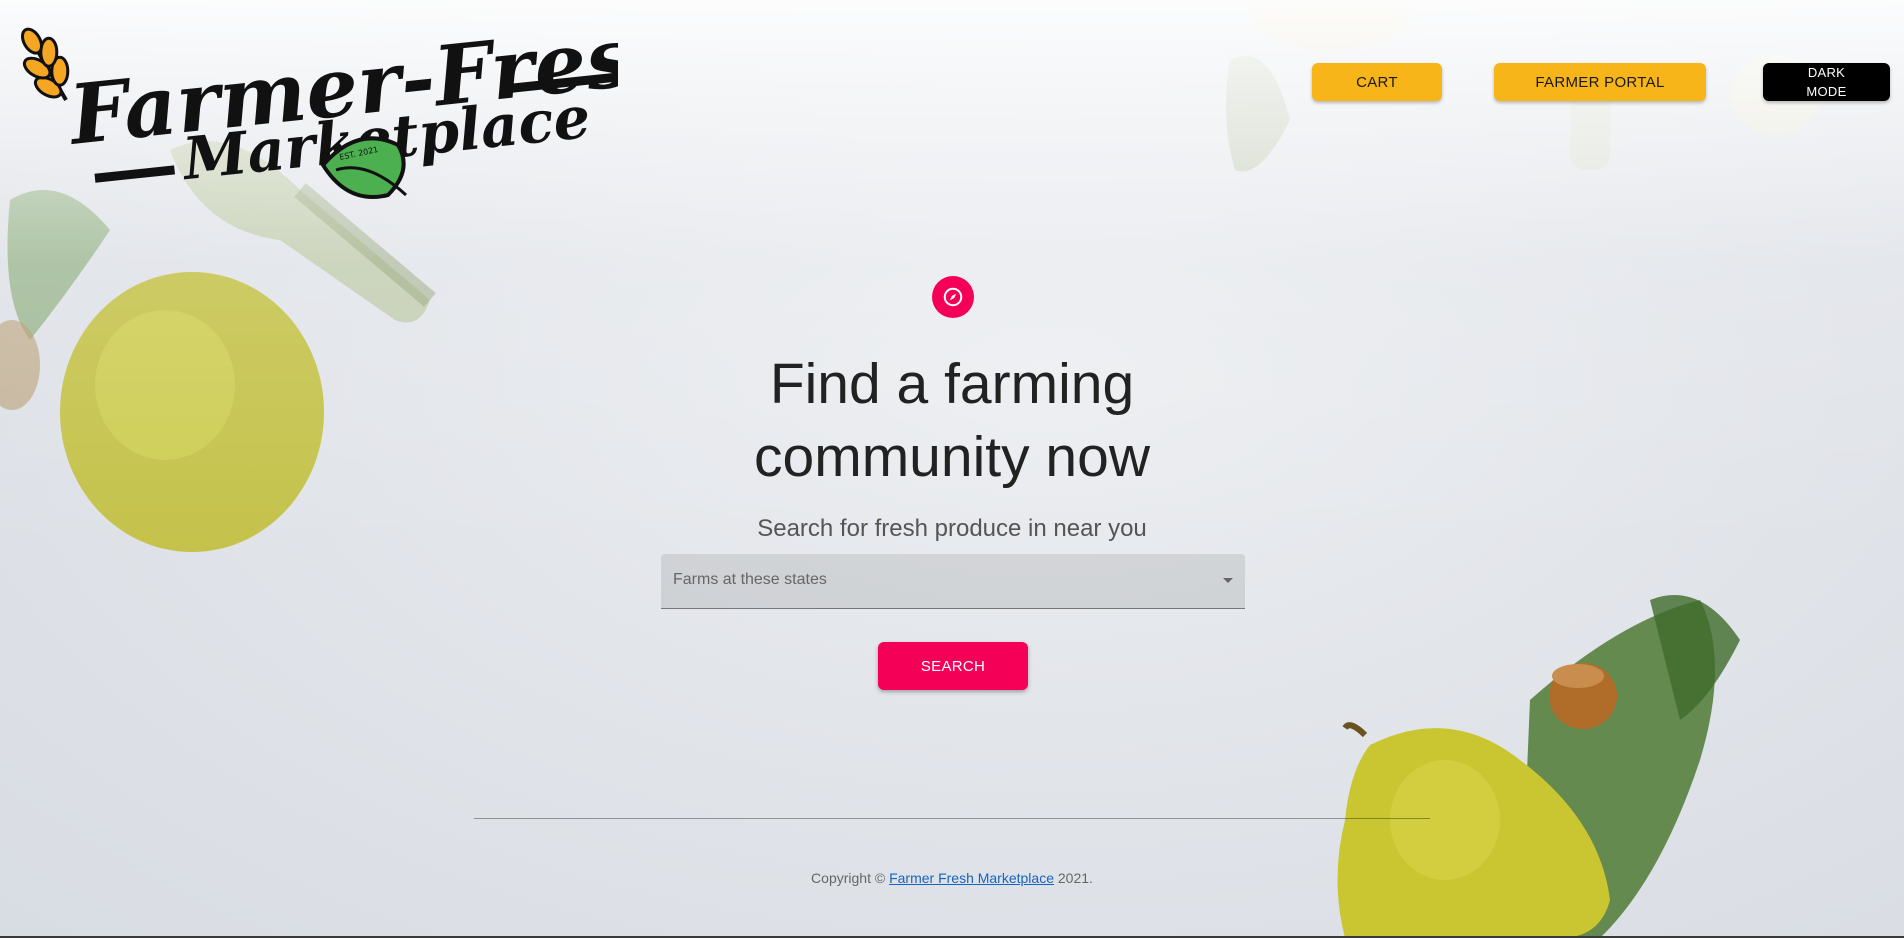 The width and height of the screenshot is (1904, 938). Describe the element at coordinates (953, 581) in the screenshot. I see `state-select: Farms at these states` at that location.